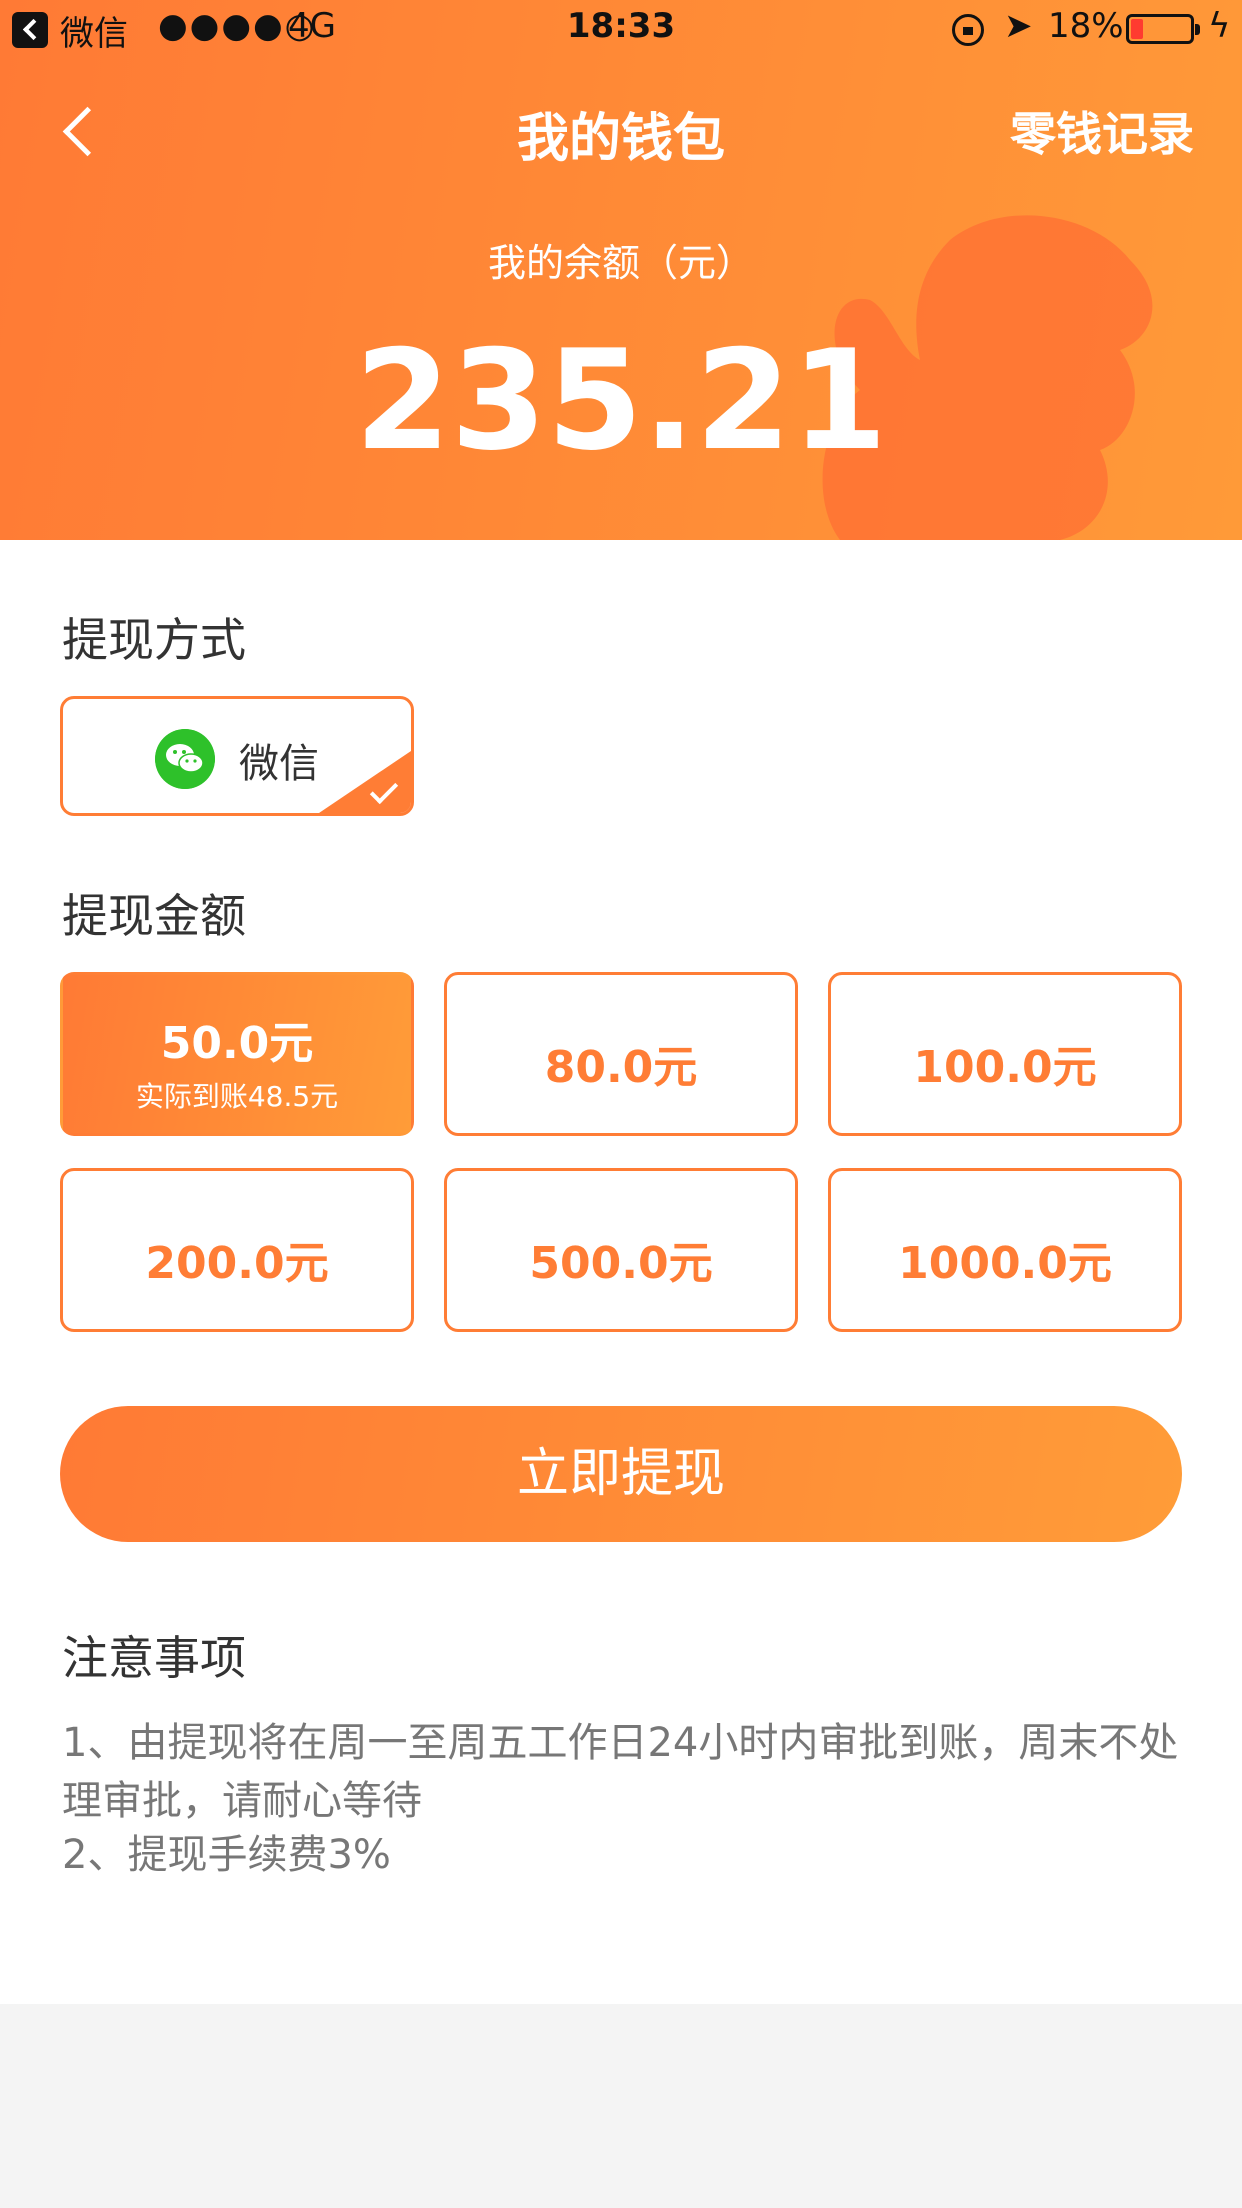 The height and width of the screenshot is (2208, 1242). What do you see at coordinates (1005, 1263) in the screenshot?
I see `amount-option-label: 1000.0元` at bounding box center [1005, 1263].